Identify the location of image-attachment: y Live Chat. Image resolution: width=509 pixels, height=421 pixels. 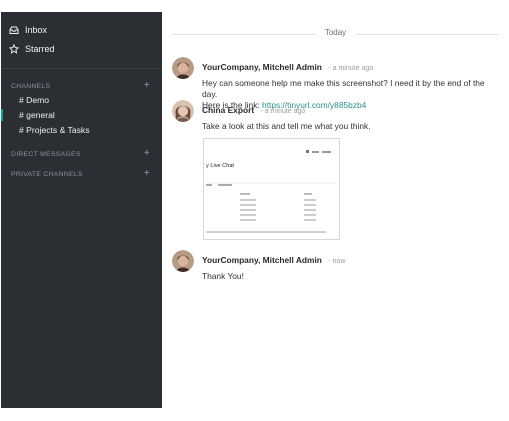
(271, 189).